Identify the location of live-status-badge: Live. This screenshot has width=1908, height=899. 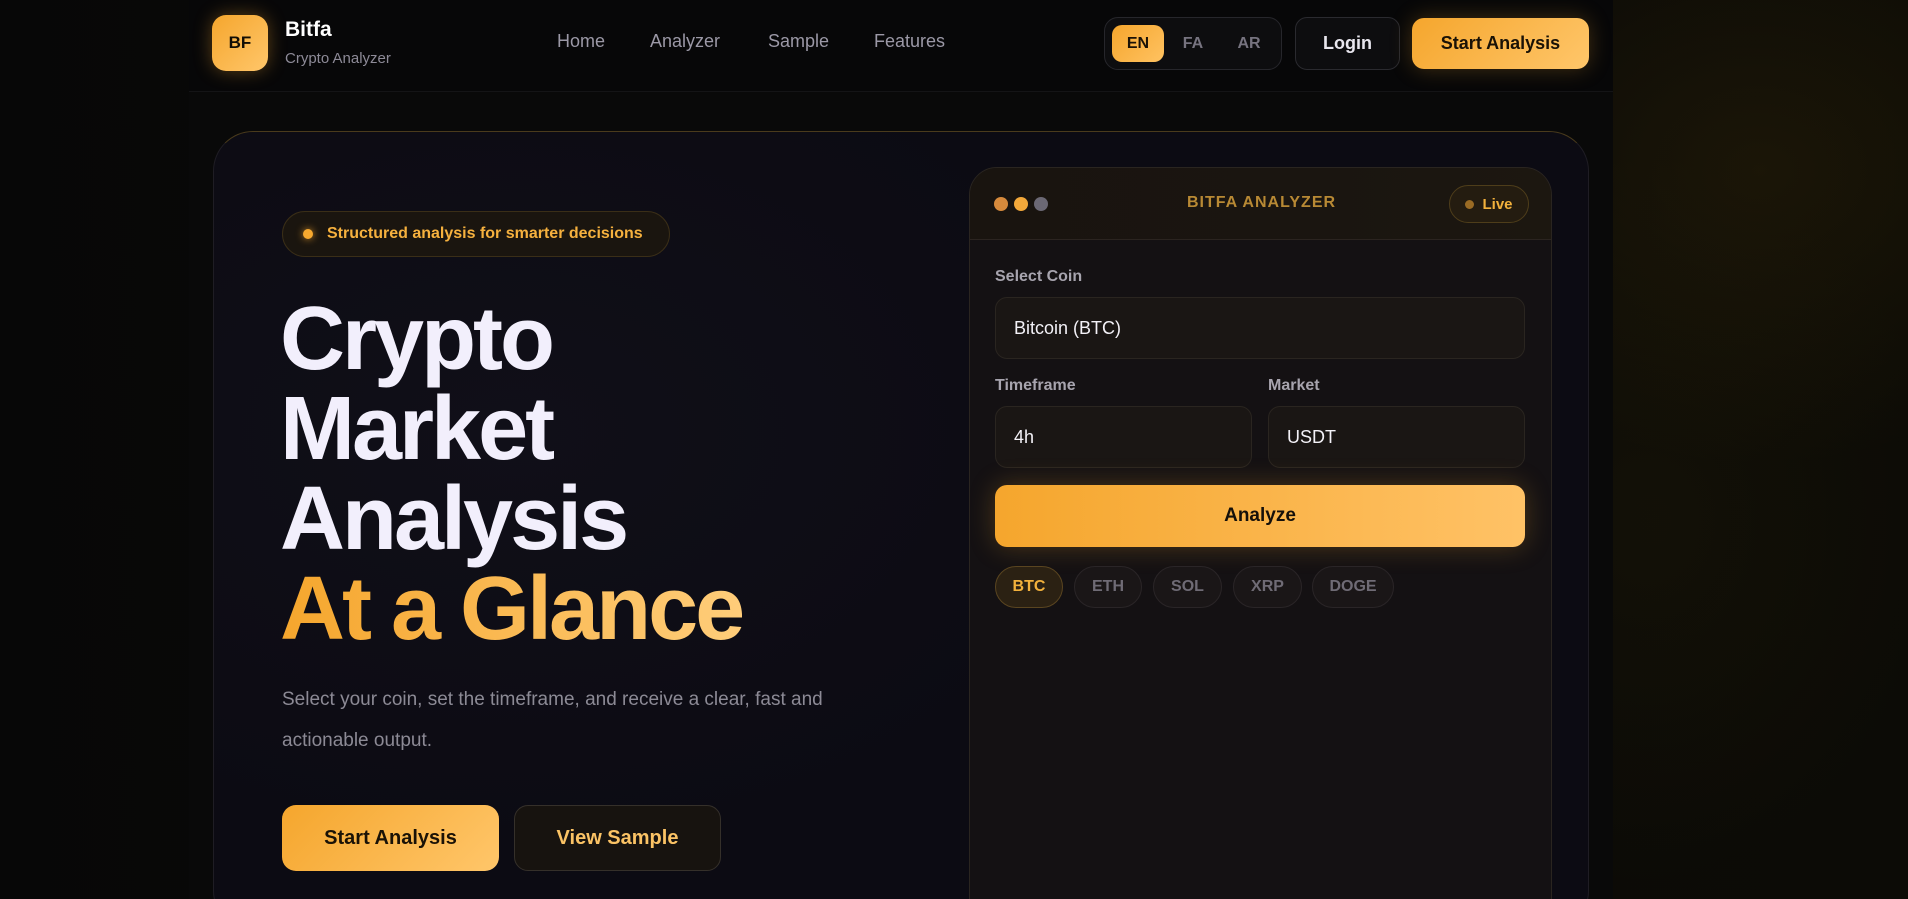
(1489, 204).